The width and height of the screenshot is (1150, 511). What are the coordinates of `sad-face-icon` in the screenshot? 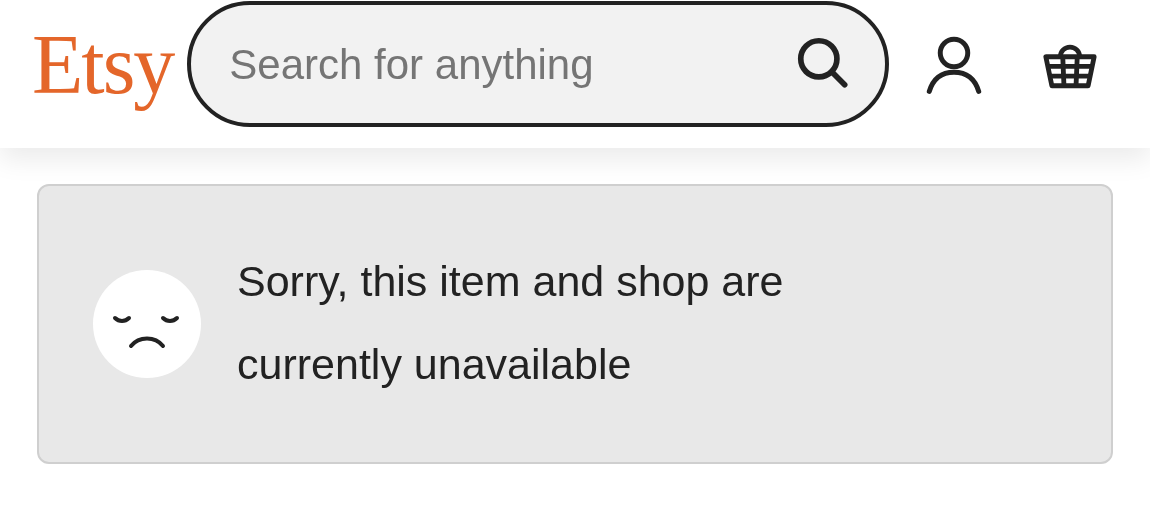 It's located at (147, 324).